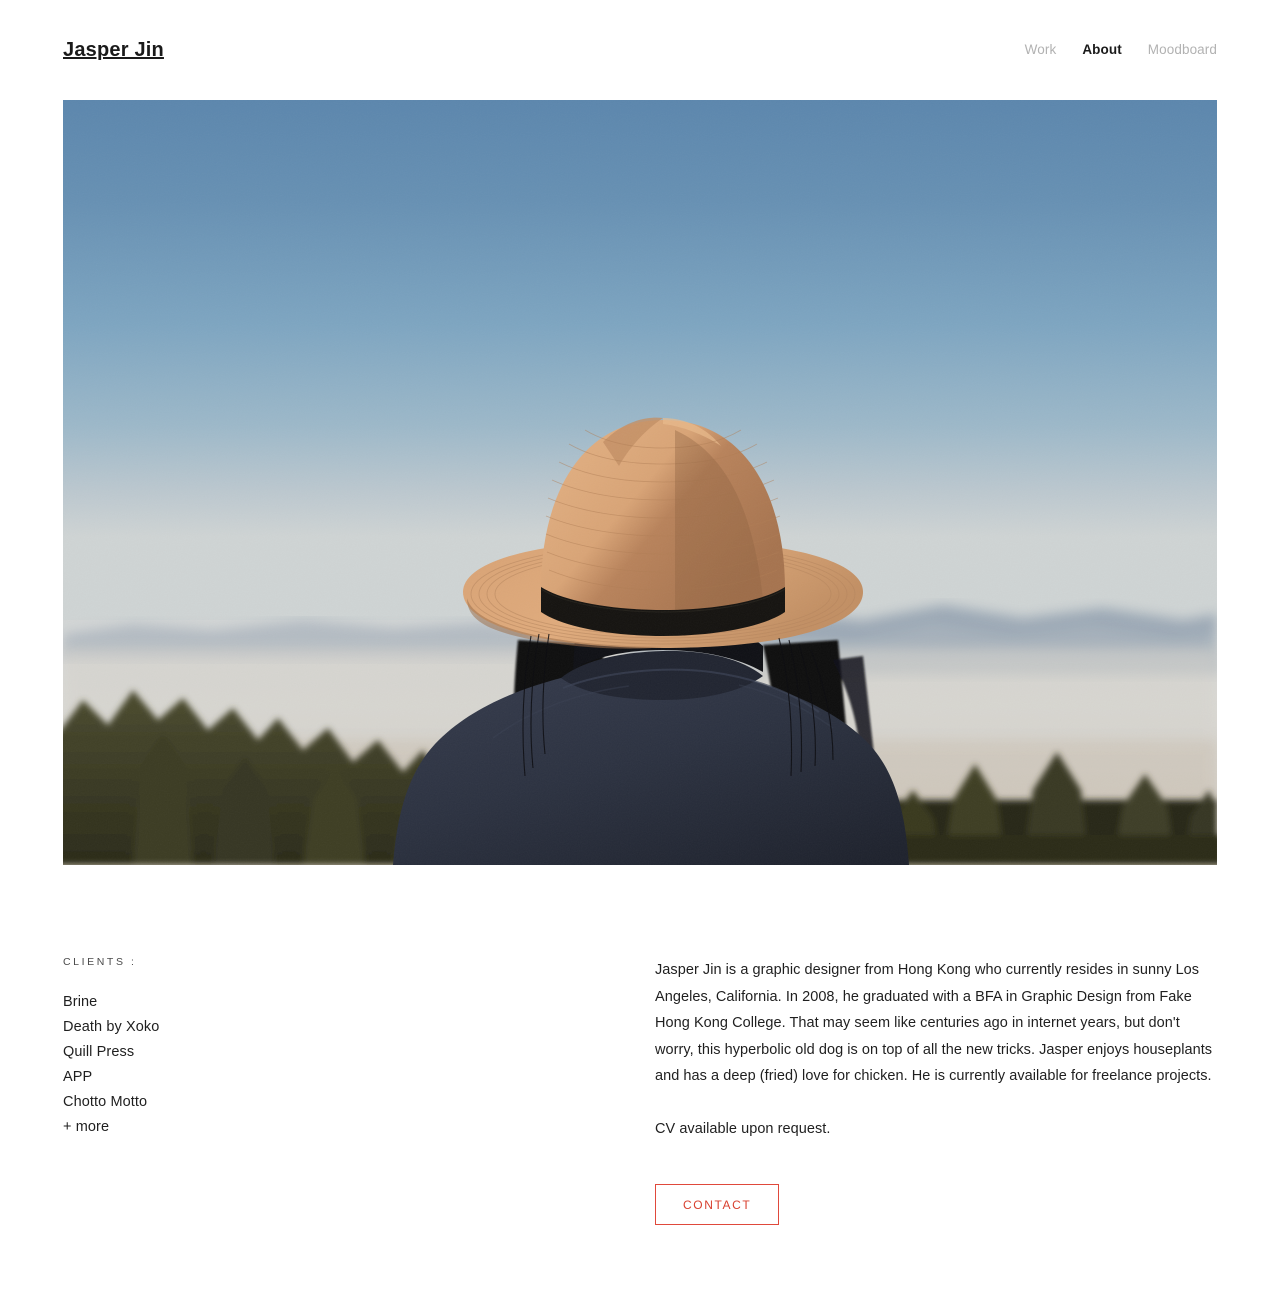  Describe the element at coordinates (1101, 50) in the screenshot. I see `nav-item-about: About` at that location.